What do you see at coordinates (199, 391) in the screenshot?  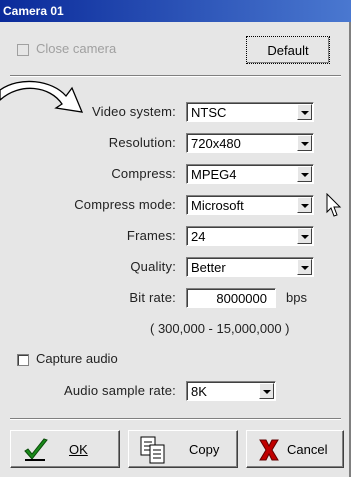 I see `audio-sample-rate-value: 8K` at bounding box center [199, 391].